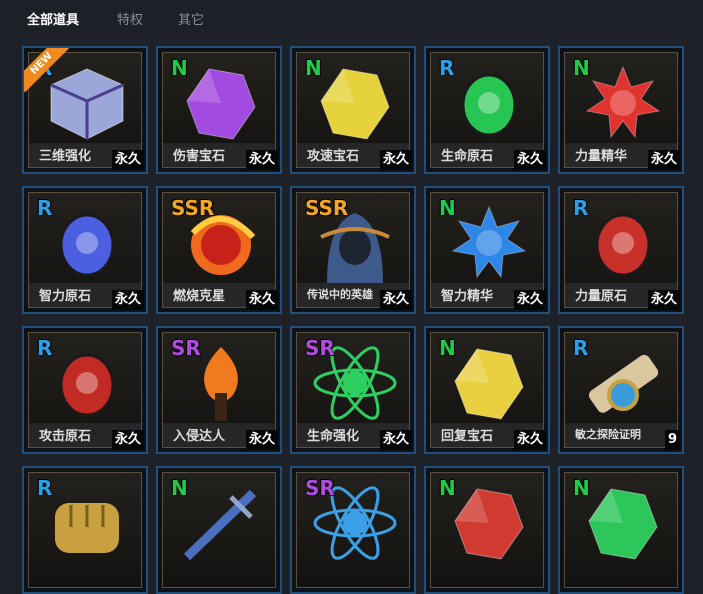 Image resolution: width=703 pixels, height=594 pixels. I want to click on item-name: 力量精华, so click(601, 156).